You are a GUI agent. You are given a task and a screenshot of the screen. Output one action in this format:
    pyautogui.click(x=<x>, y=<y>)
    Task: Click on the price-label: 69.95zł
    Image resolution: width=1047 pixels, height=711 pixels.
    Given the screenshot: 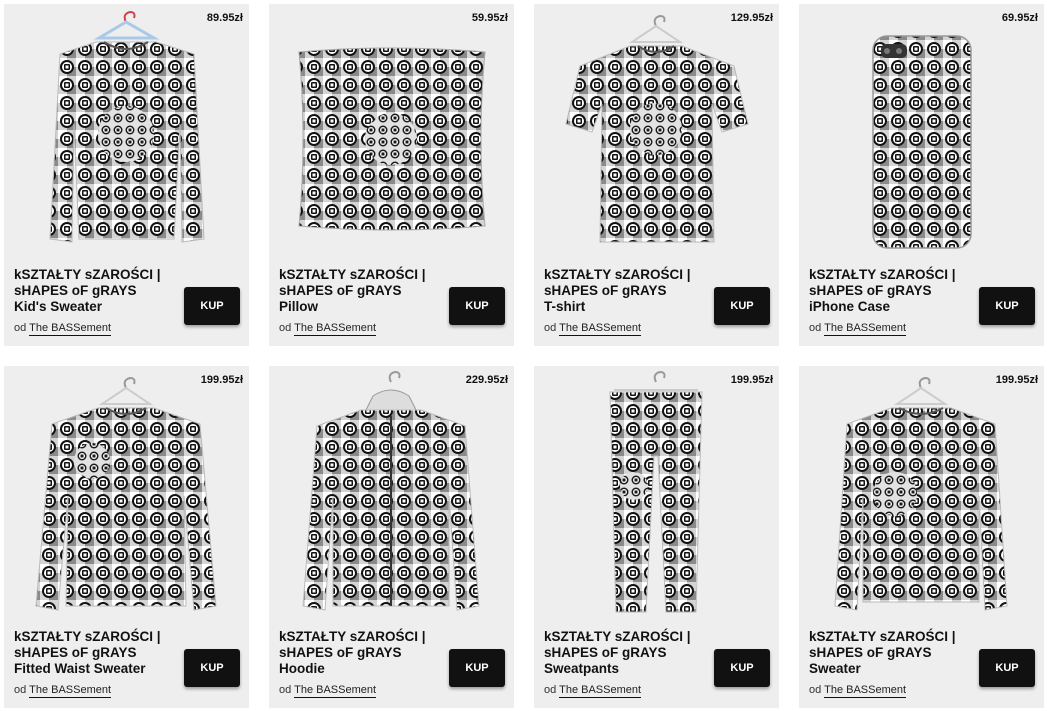 What is the action you would take?
    pyautogui.click(x=1019, y=18)
    